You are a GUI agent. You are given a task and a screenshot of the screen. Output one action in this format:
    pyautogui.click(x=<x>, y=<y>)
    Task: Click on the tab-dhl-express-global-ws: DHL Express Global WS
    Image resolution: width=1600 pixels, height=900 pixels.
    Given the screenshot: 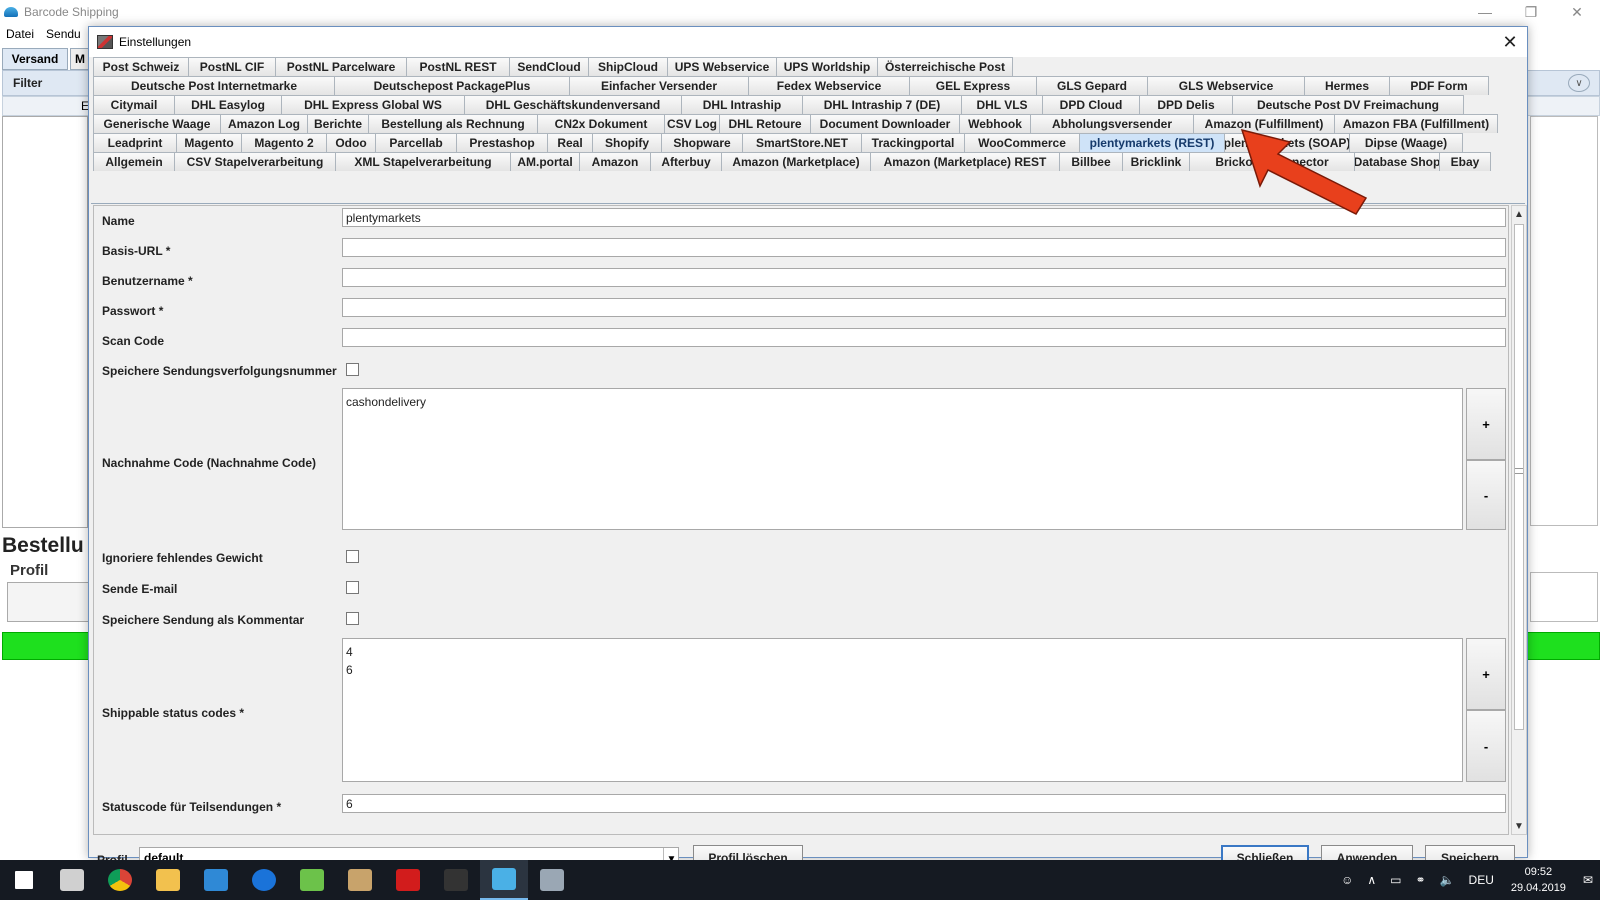 What is the action you would take?
    pyautogui.click(x=373, y=104)
    